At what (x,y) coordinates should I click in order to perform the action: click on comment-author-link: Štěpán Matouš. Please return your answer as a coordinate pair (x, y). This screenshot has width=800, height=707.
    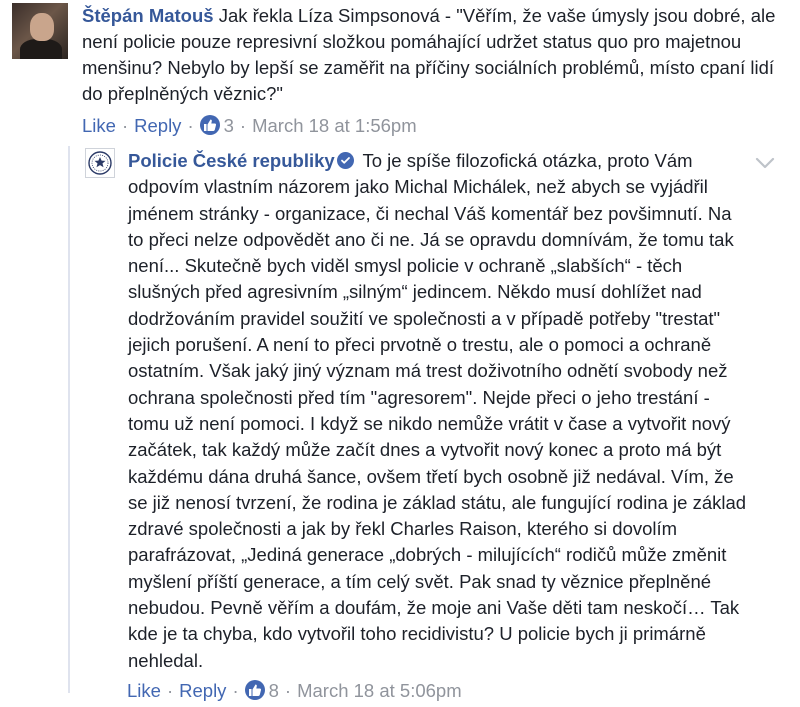
    Looking at the image, I should click on (148, 15).